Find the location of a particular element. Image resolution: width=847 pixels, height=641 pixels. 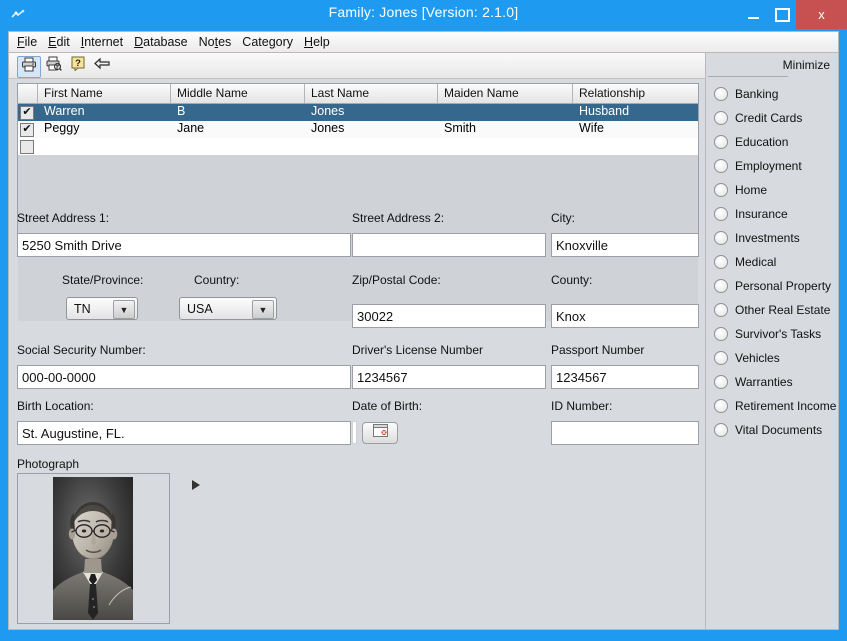

passport-number-input: 1234567 is located at coordinates (625, 377).